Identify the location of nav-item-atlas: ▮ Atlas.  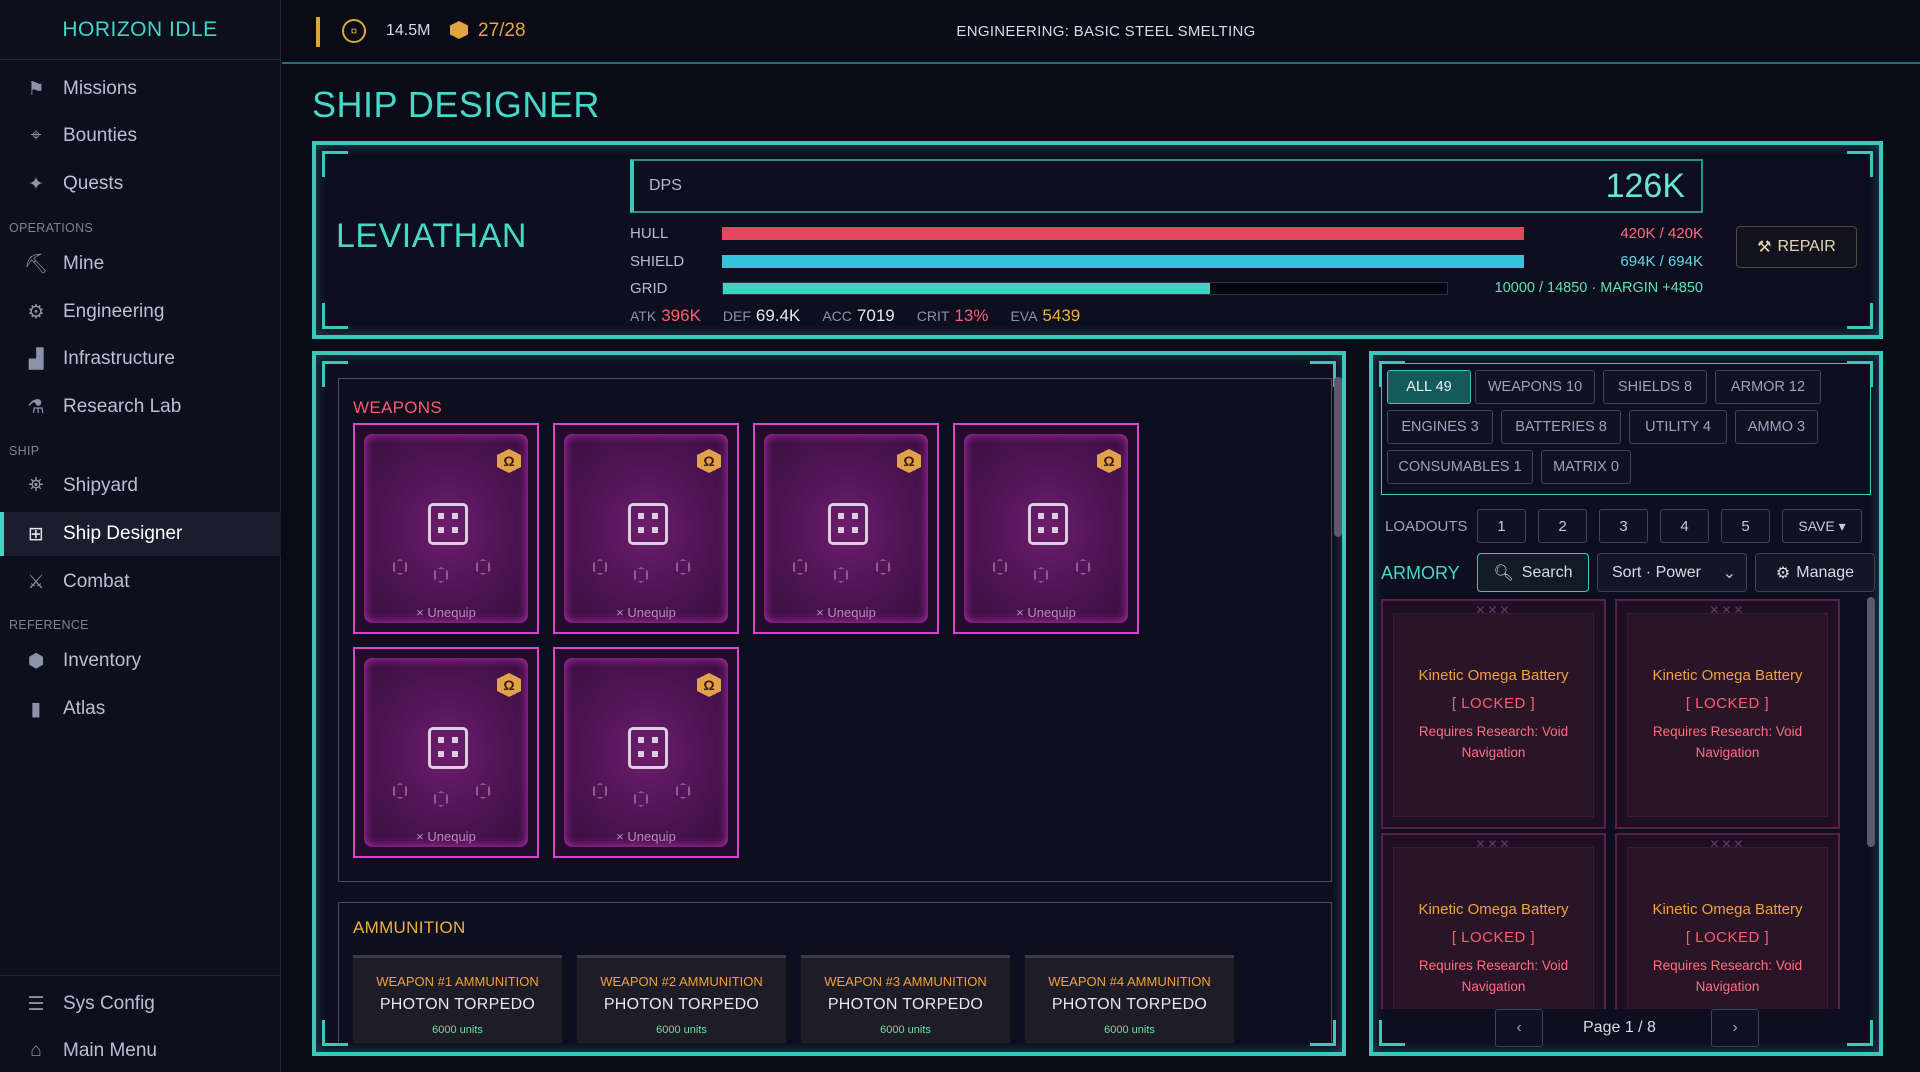
(140, 709).